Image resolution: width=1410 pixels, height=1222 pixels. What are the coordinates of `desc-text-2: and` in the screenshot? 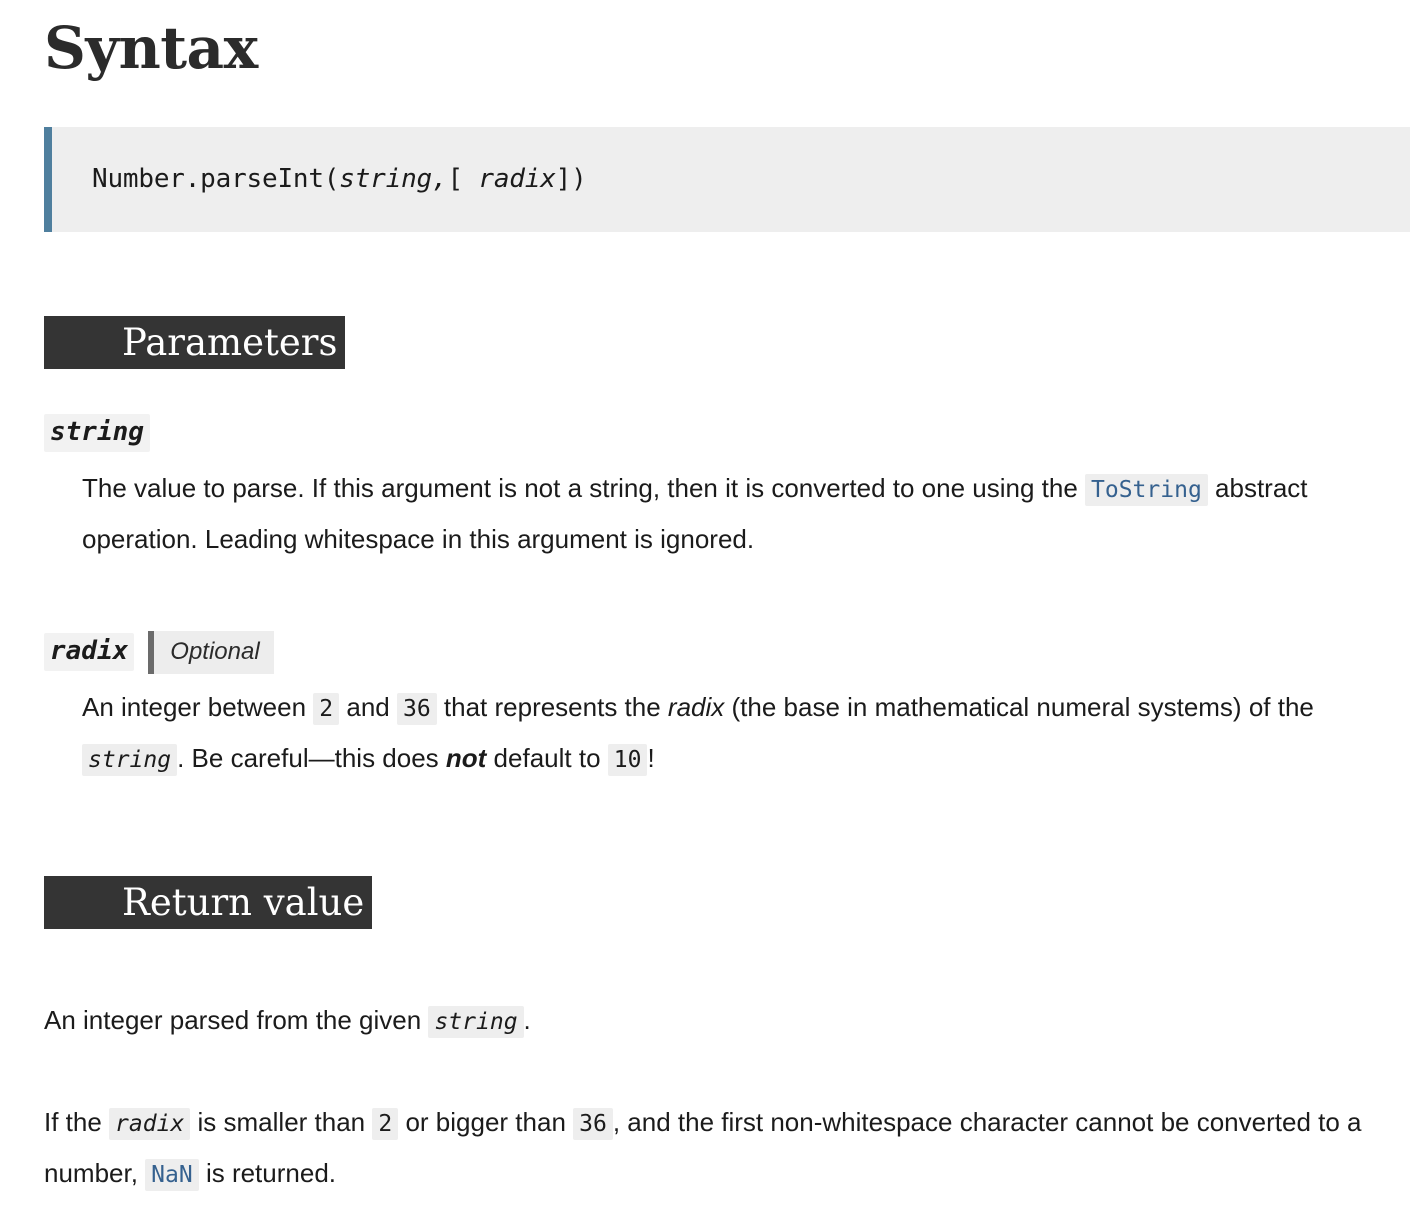 It's located at (368, 707).